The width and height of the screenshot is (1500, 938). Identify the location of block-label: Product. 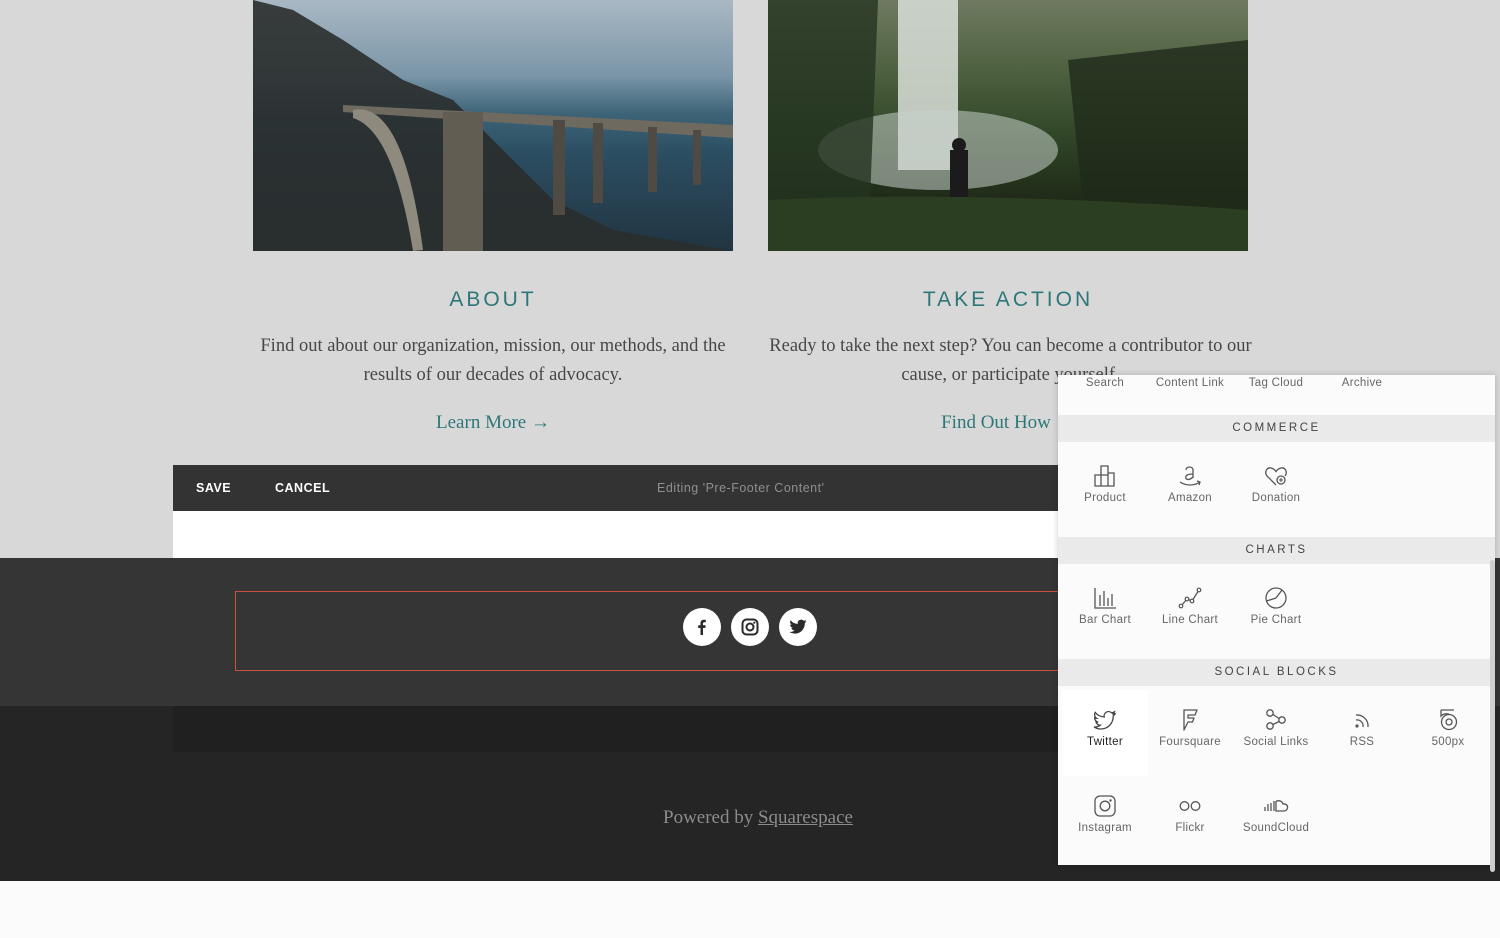
(1105, 498).